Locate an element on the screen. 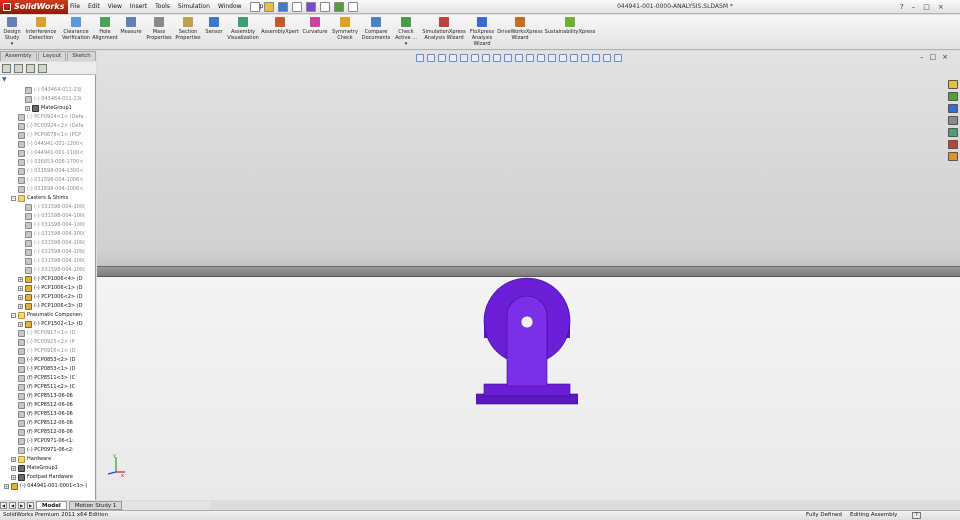  ribbon-button-6: Section Properties is located at coordinates (188, 29).